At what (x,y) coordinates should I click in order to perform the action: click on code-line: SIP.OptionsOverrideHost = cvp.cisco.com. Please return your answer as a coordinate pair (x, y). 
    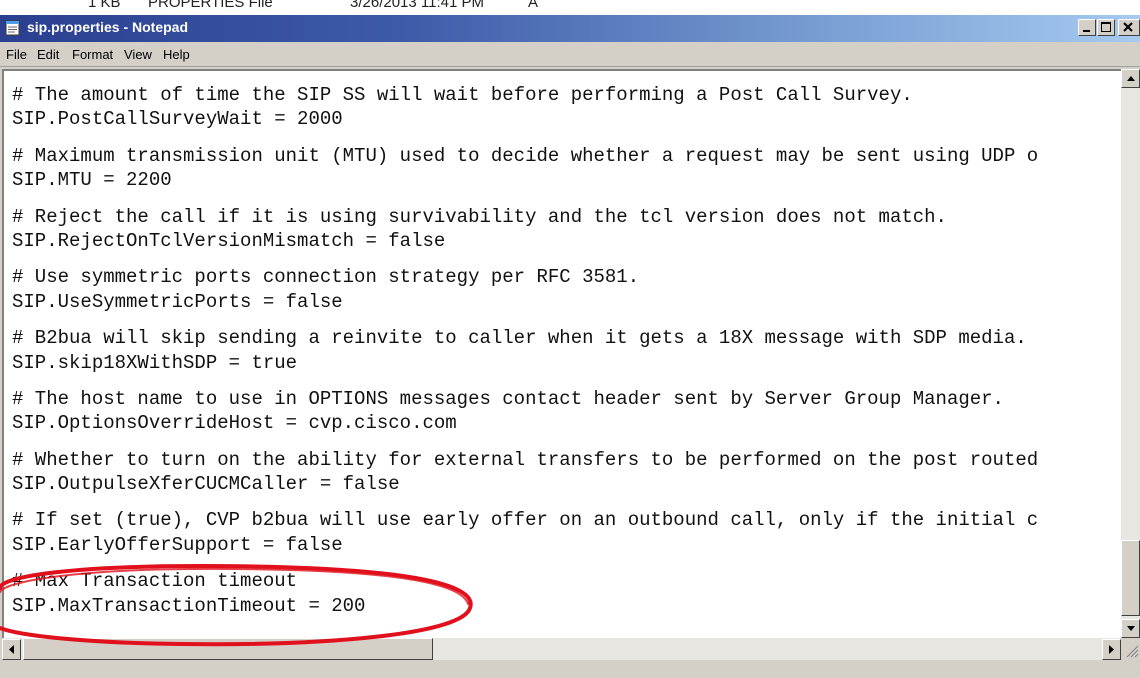
    Looking at the image, I should click on (234, 423).